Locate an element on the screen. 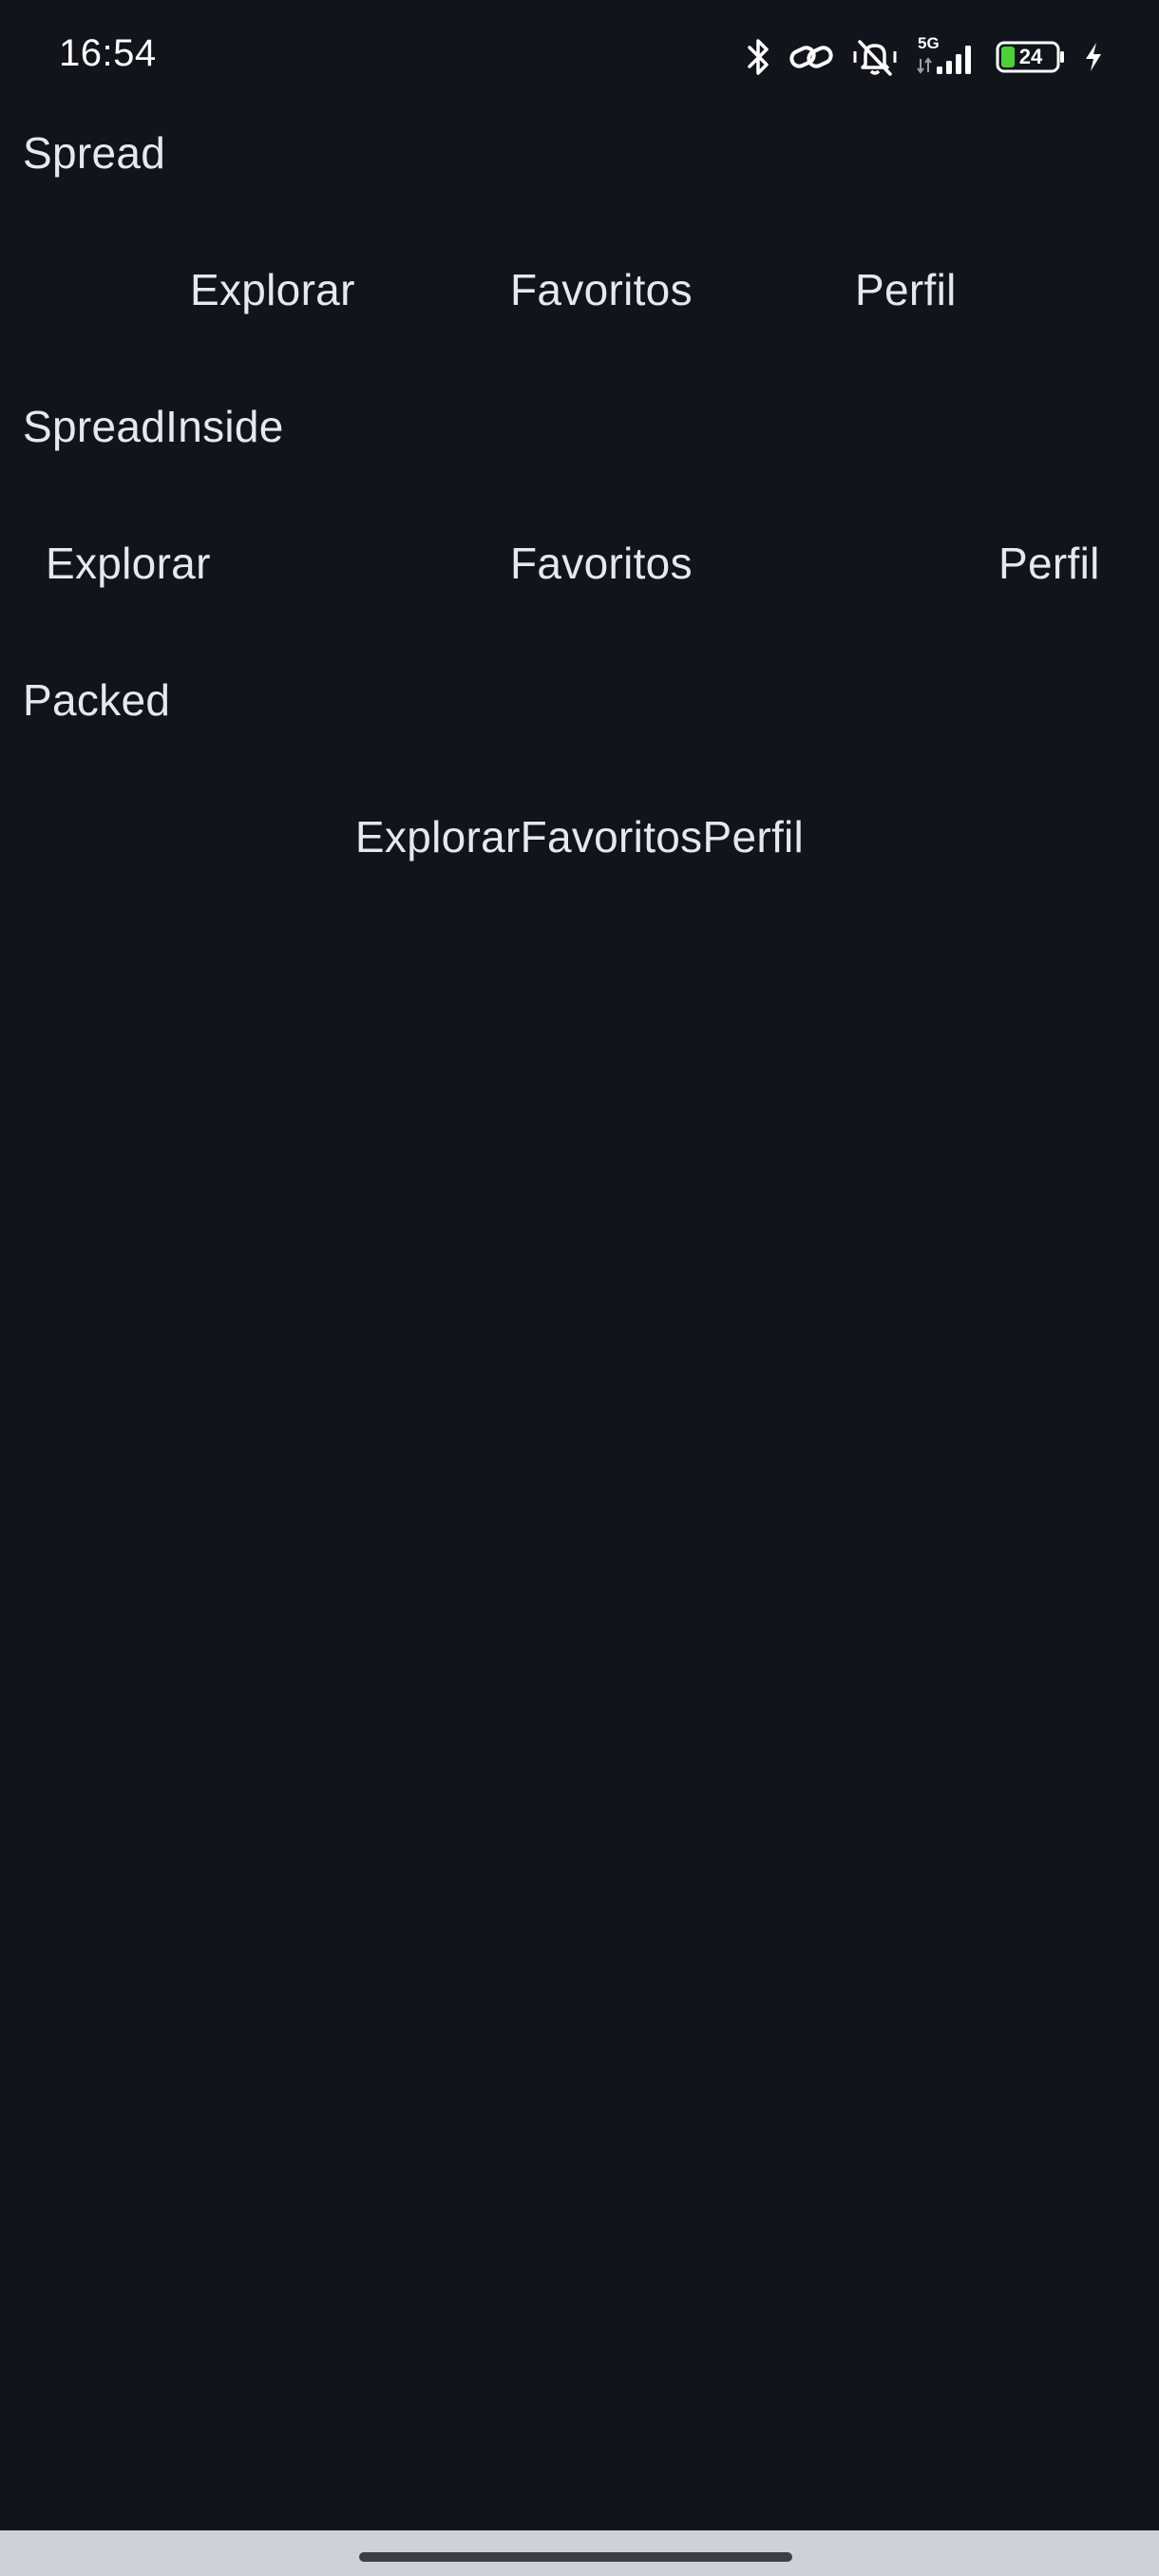  spread-item-favoritos: Favoritos is located at coordinates (601, 289).